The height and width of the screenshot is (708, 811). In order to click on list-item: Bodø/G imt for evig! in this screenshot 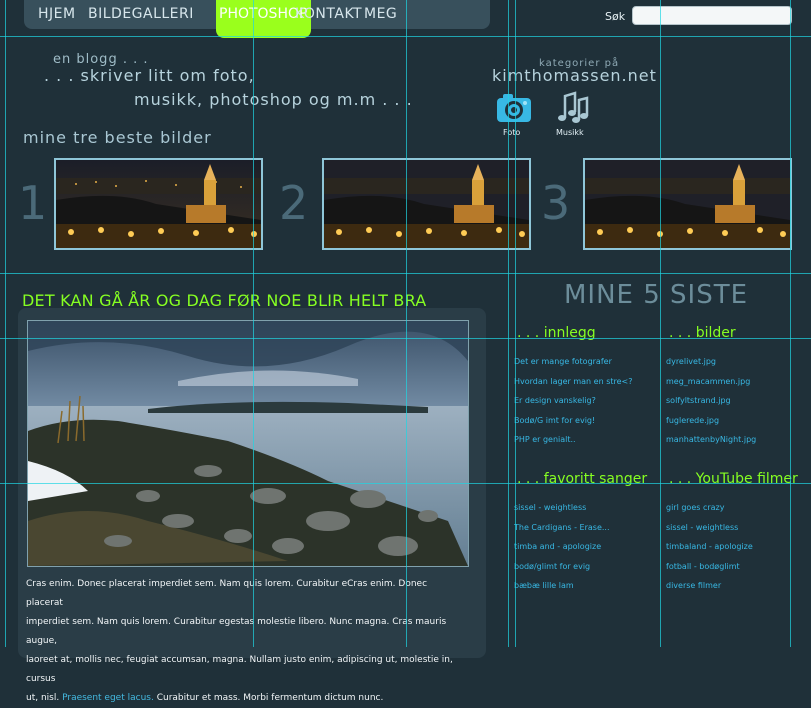, I will do `click(573, 421)`.